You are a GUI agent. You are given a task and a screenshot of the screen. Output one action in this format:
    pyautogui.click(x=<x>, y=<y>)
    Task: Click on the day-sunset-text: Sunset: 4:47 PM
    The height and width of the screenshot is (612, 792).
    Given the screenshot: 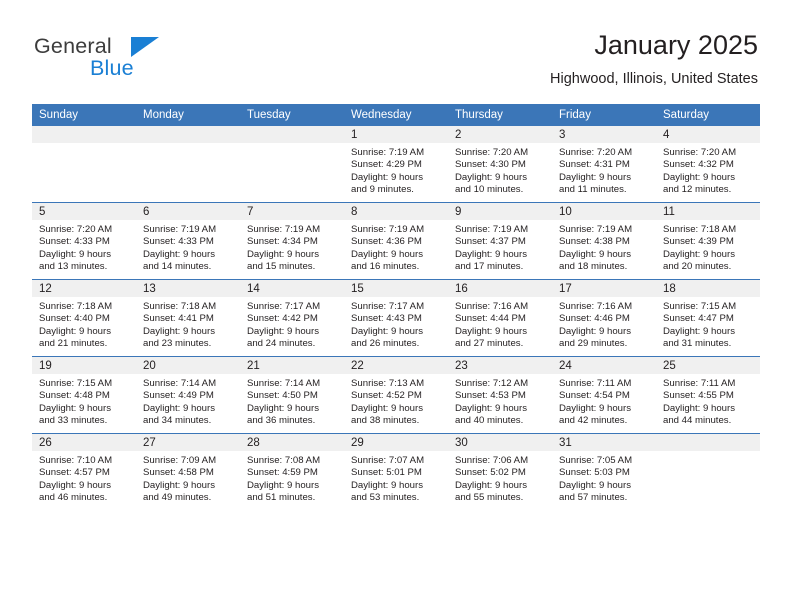 What is the action you would take?
    pyautogui.click(x=698, y=319)
    